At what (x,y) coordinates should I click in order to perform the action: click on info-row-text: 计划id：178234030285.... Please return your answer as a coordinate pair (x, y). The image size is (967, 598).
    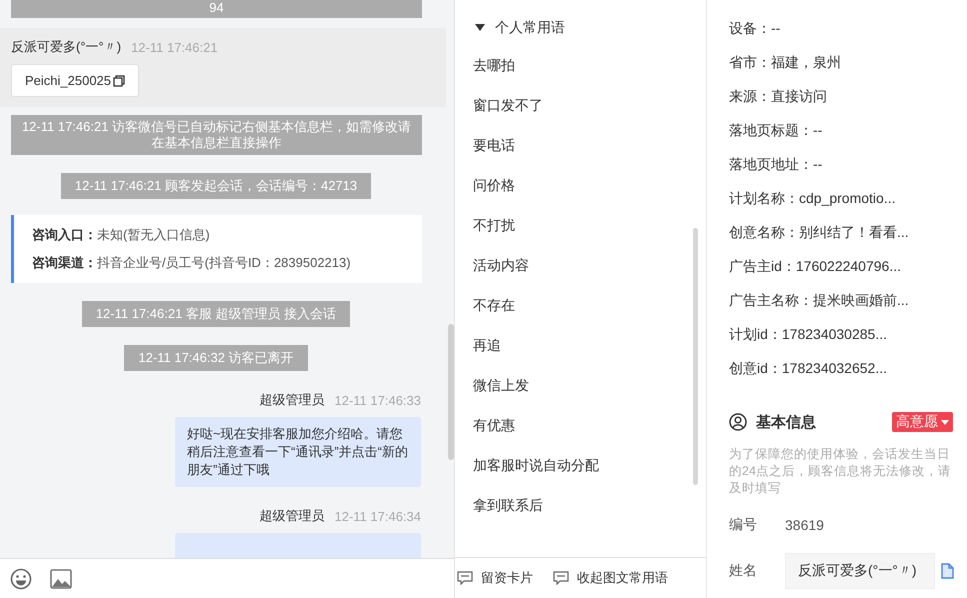
    Looking at the image, I should click on (808, 334).